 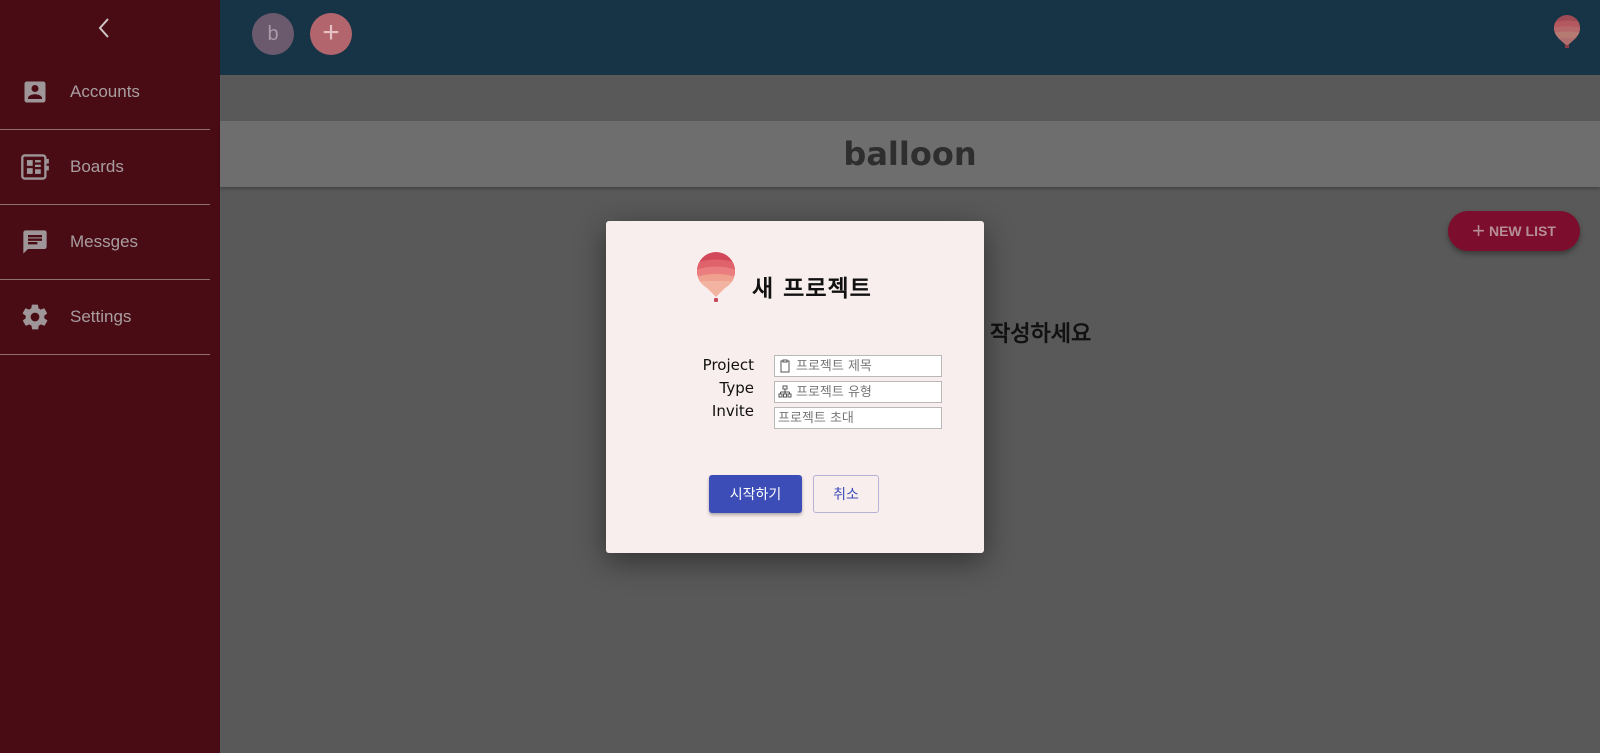 I want to click on dashboard-icon, so click(x=35, y=167).